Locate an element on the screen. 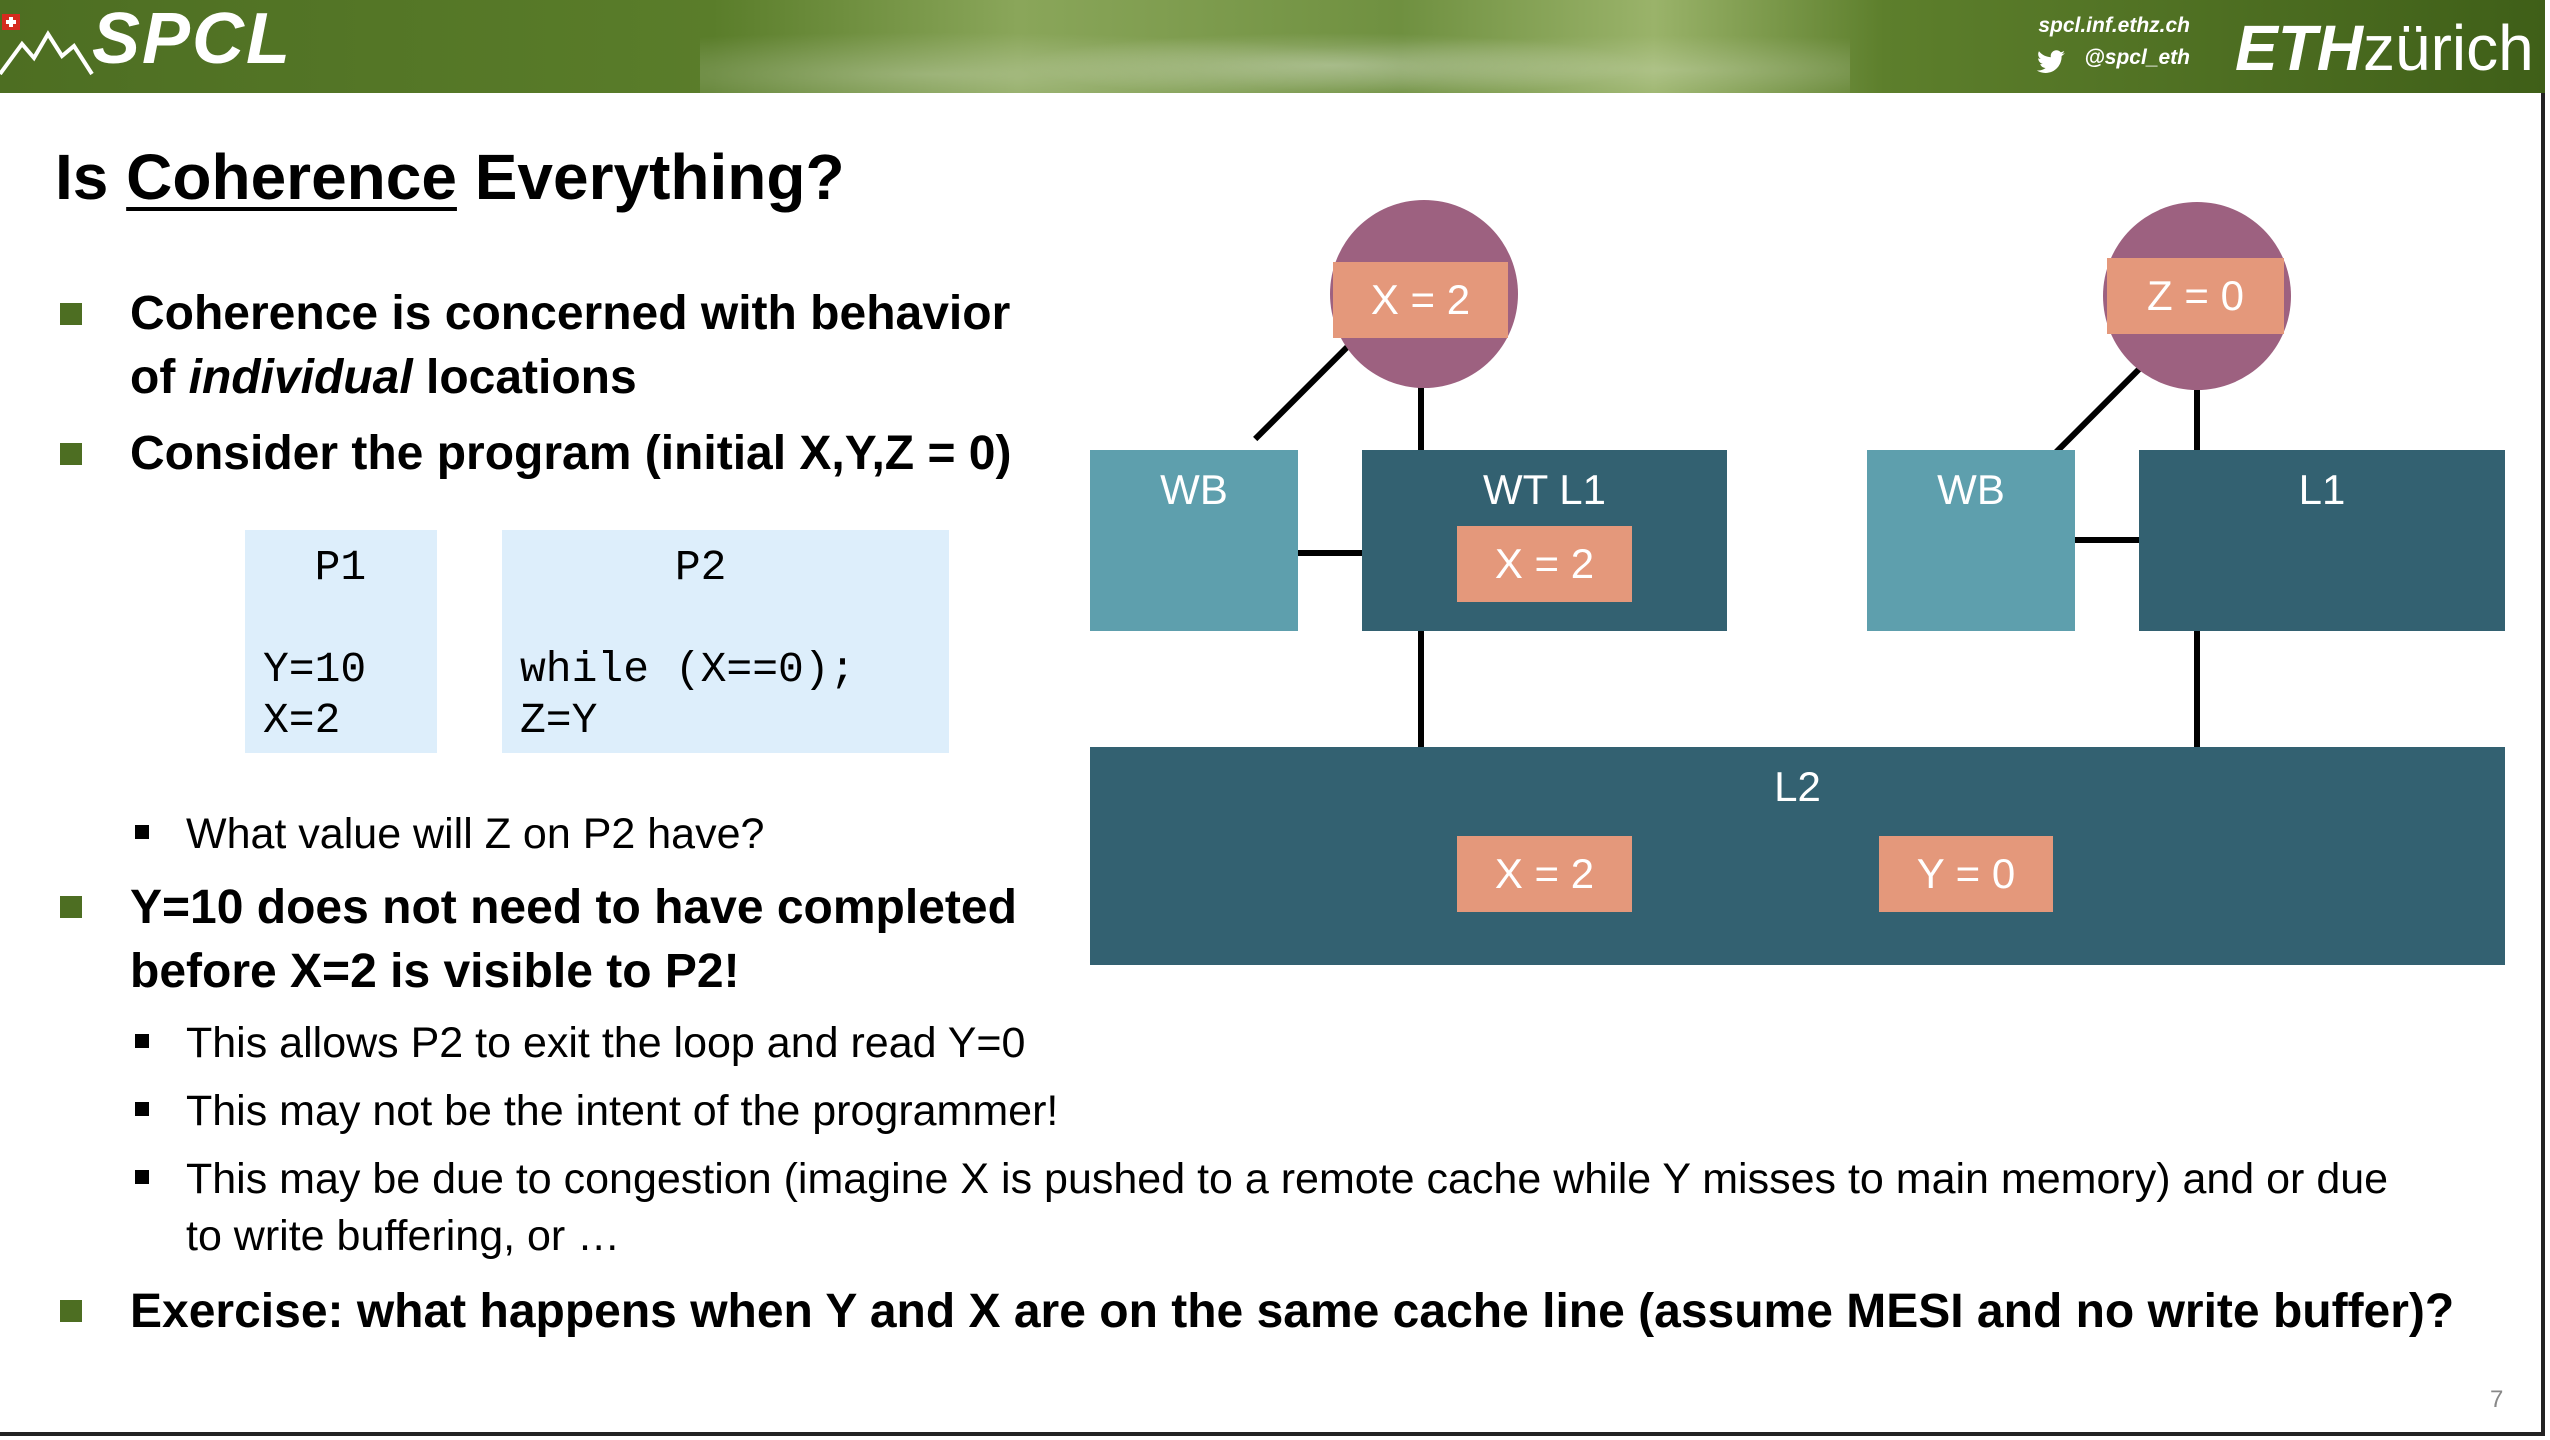 This screenshot has width=2550, height=1440. eth-logo: ETHzürich is located at coordinates (2384, 48).